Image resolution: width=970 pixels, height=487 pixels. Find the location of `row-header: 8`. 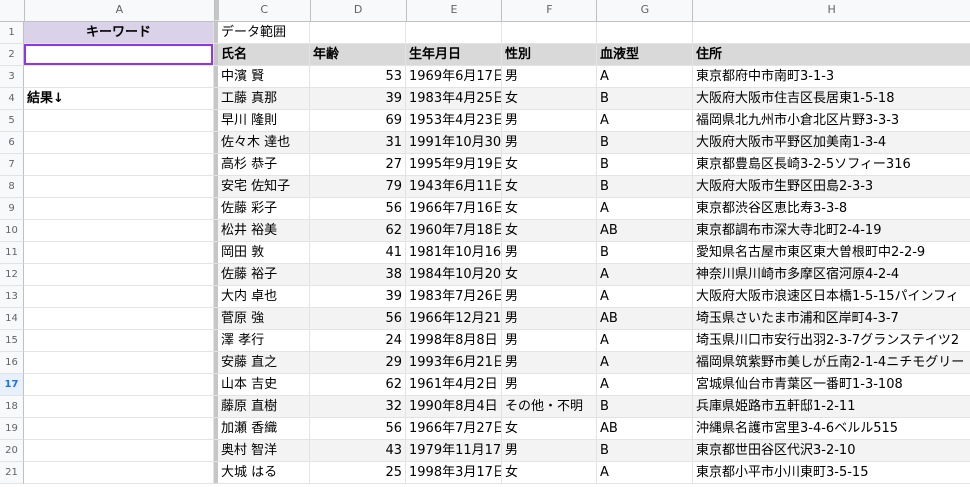

row-header: 8 is located at coordinates (12, 187).